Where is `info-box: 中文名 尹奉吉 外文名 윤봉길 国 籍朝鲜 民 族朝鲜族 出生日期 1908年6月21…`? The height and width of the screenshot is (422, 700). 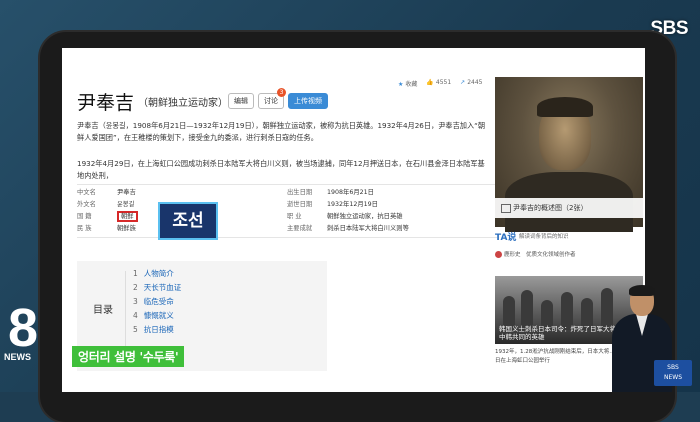
info-box: 中文名 尹奉吉 外文名 윤봉길 国 籍朝鲜 民 族朝鲜族 出生日期 1908年6月21… is located at coordinates (287, 211).